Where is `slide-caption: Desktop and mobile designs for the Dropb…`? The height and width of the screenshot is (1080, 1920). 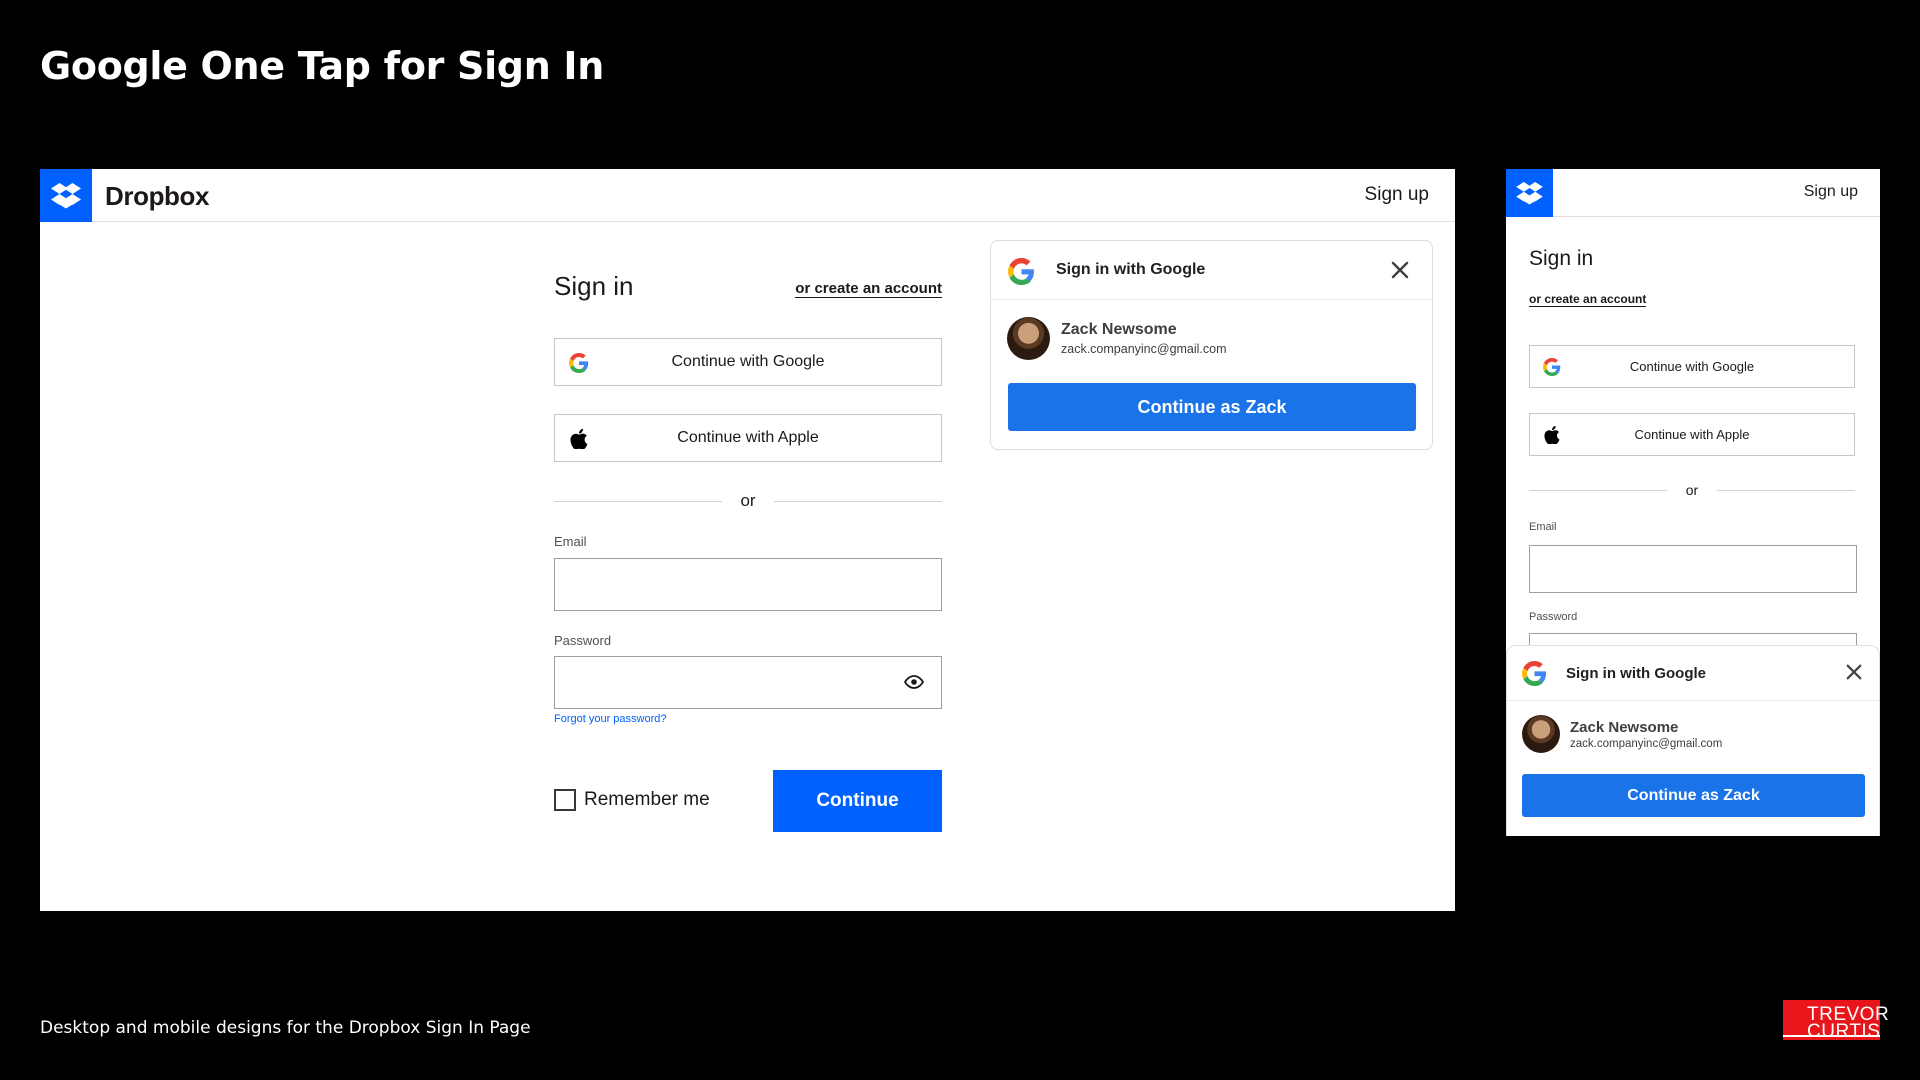
slide-caption: Desktop and mobile designs for the Dropb… is located at coordinates (285, 1028).